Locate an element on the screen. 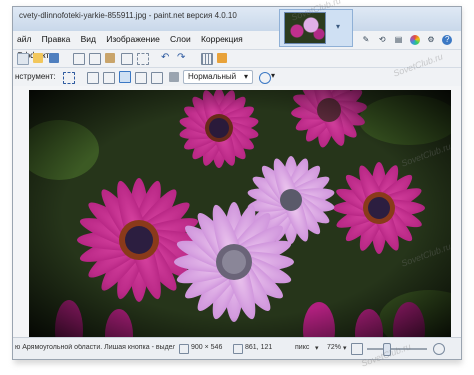 The image size is (474, 375). tool-label: нструмент: is located at coordinates (35, 76).